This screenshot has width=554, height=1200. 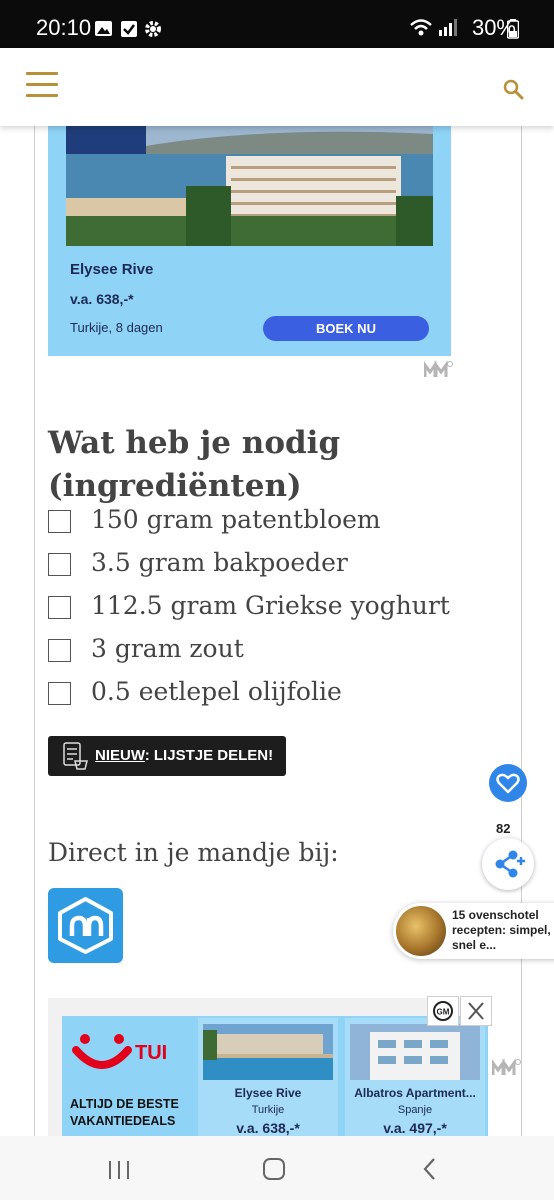 What do you see at coordinates (85, 925) in the screenshot?
I see `albert-heijn-logo` at bounding box center [85, 925].